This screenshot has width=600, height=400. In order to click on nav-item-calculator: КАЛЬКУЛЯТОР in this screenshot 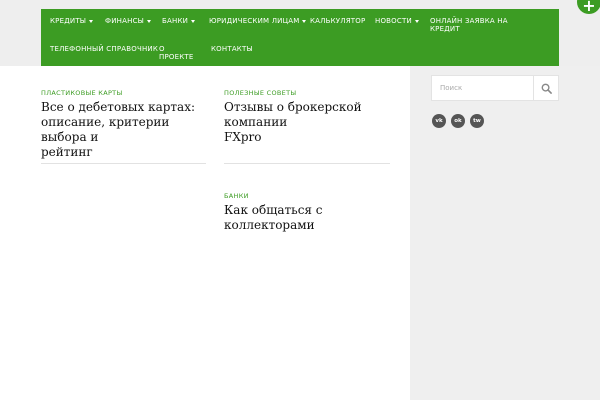, I will do `click(337, 21)`.